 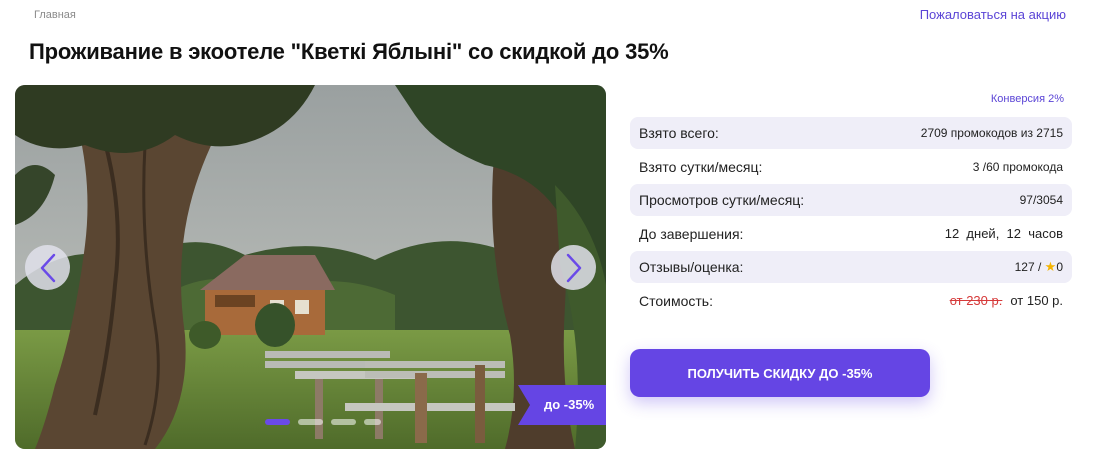 I want to click on stat-label: Просмотров сутки/месяц:, so click(x=722, y=200).